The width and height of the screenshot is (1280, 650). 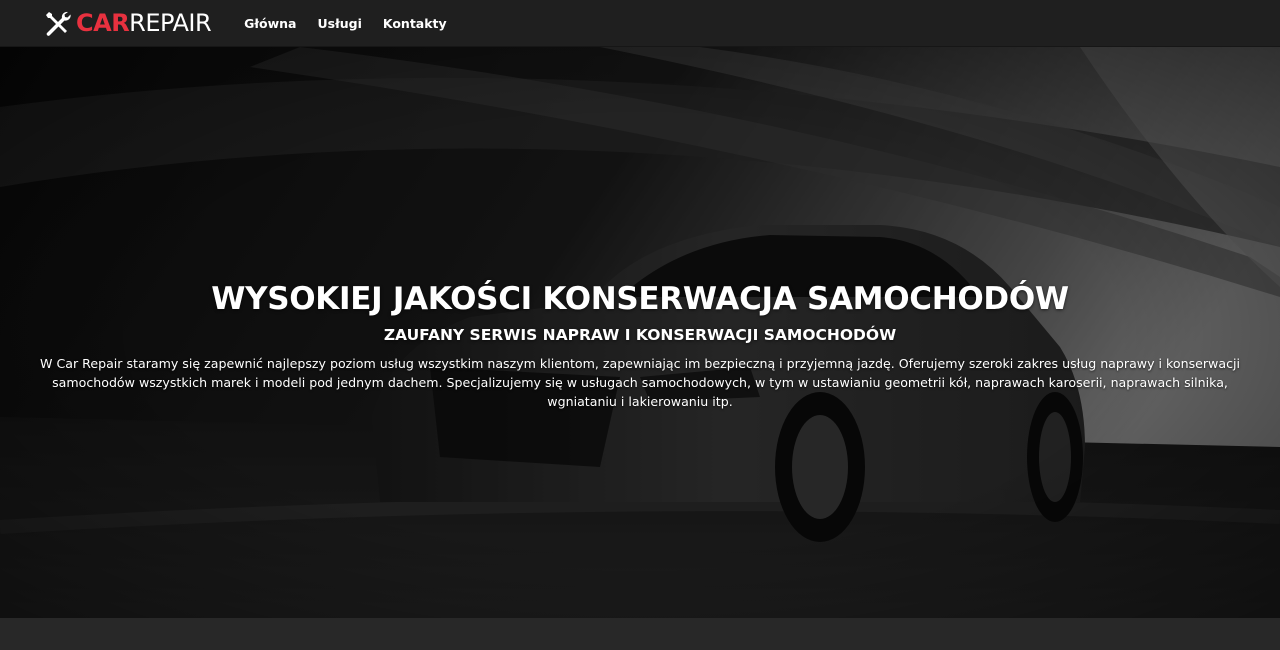 What do you see at coordinates (640, 634) in the screenshot?
I see `next-section-strip` at bounding box center [640, 634].